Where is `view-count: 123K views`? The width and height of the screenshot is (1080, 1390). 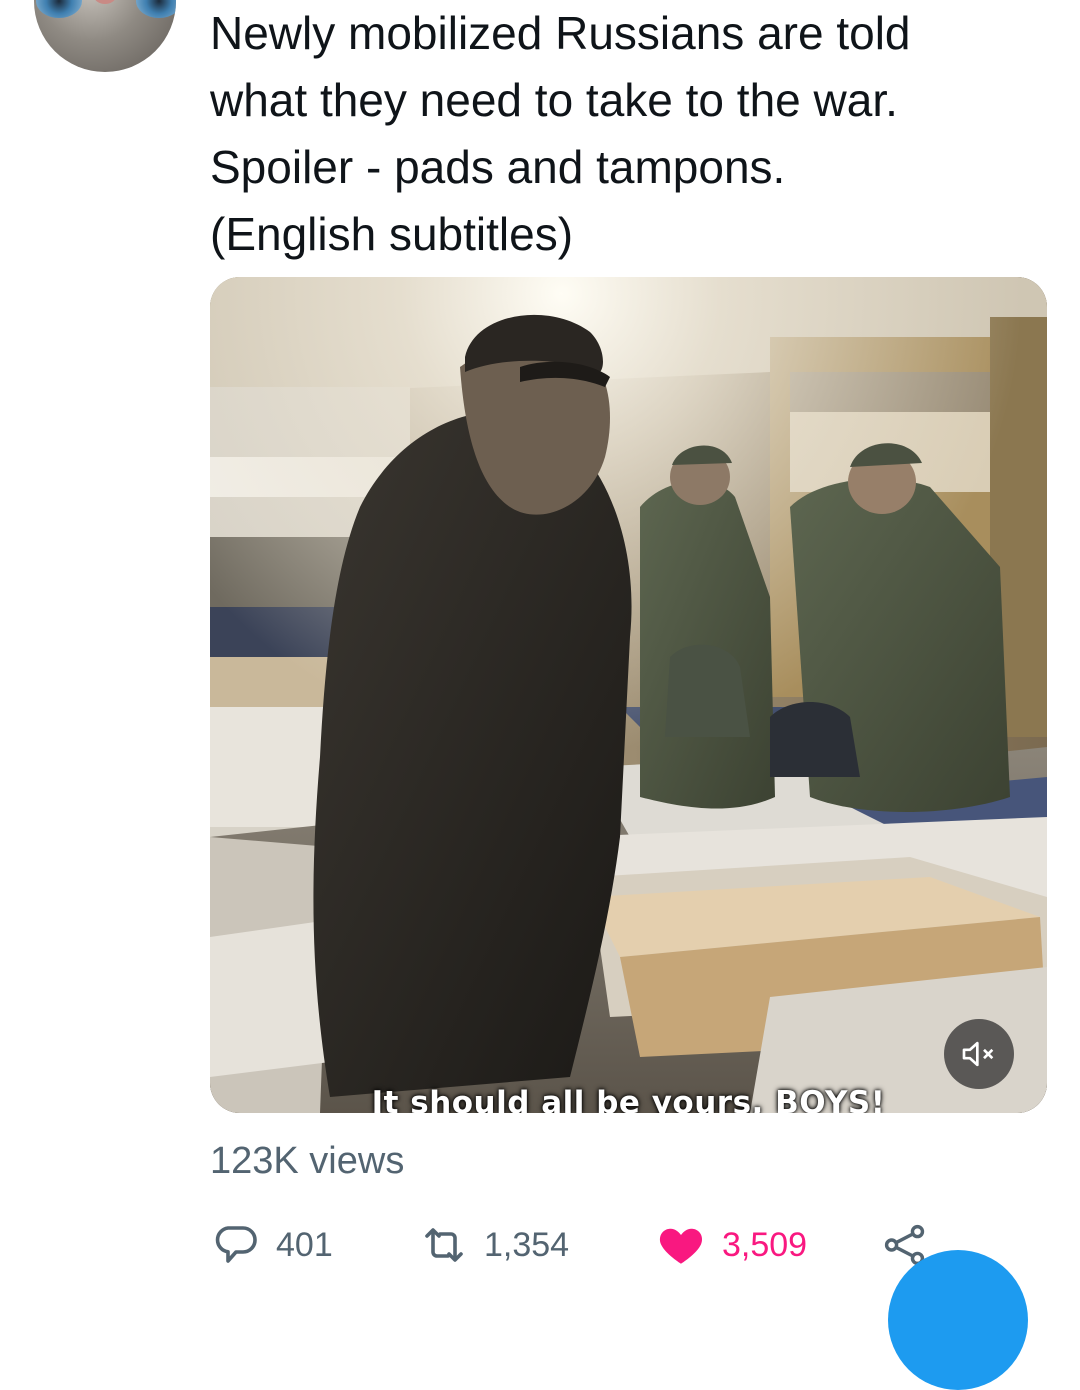 view-count: 123K views is located at coordinates (307, 1161).